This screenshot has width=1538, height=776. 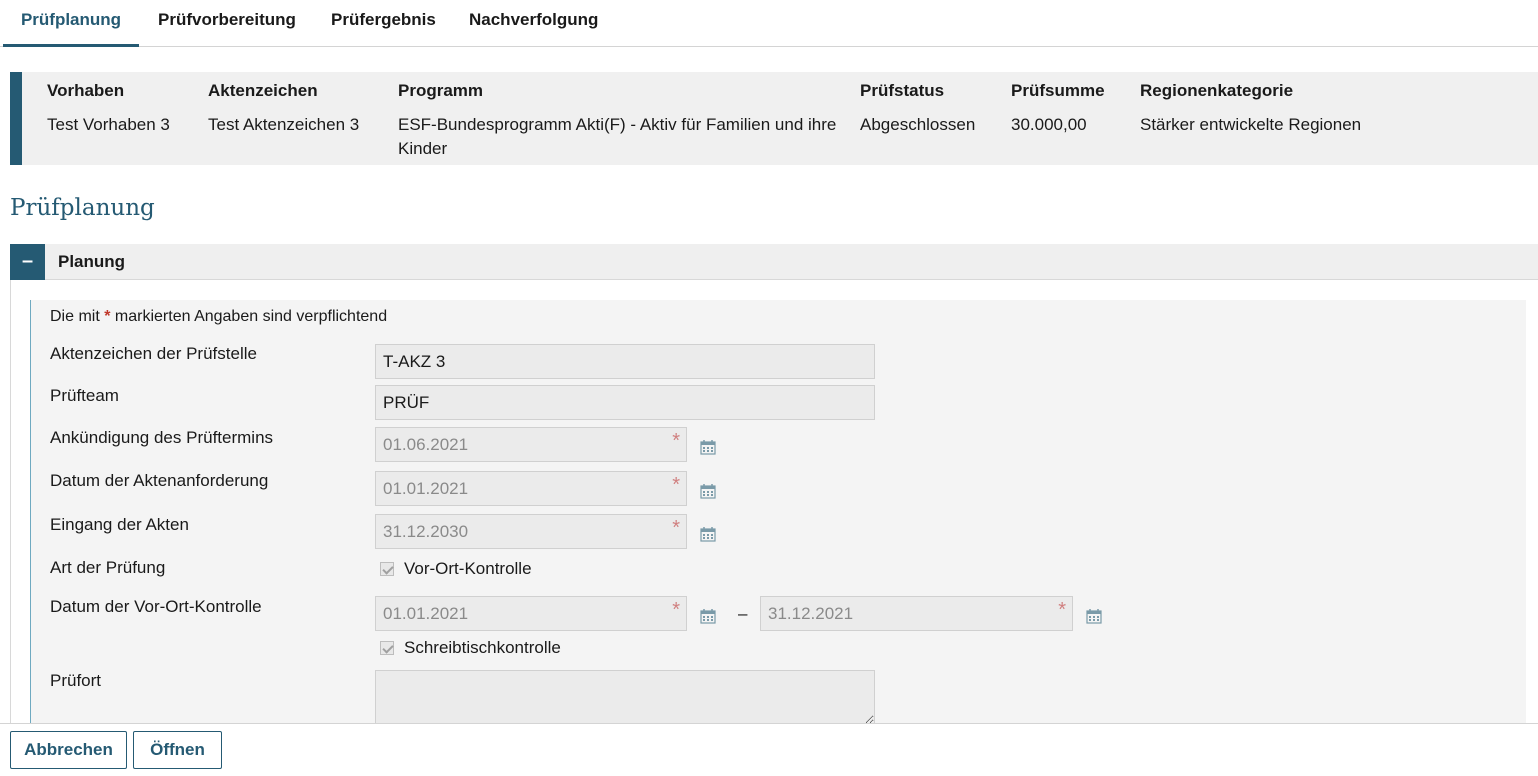 What do you see at coordinates (468, 568) in the screenshot?
I see `vor-ort-kontrolle-label: Vor-Ort-Kontrolle` at bounding box center [468, 568].